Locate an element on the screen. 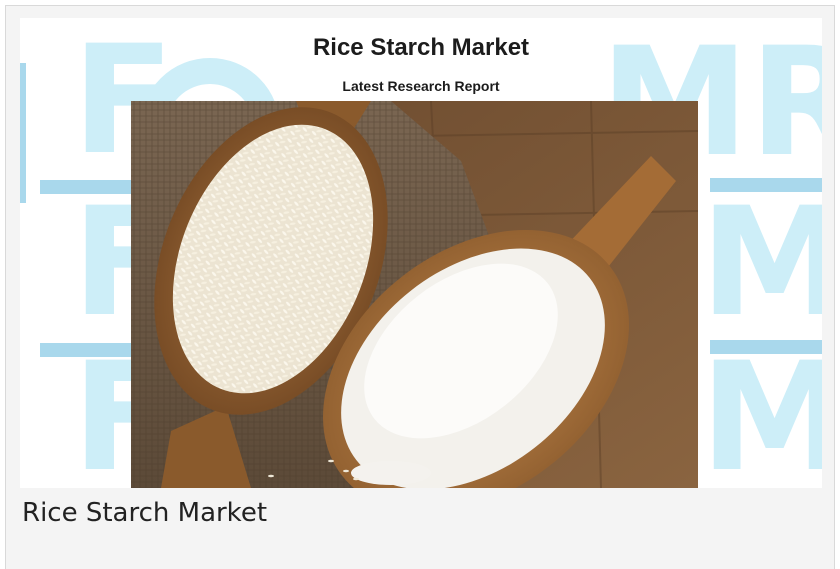 The image size is (840, 569). banner-title: Rice Starch Market is located at coordinates (421, 47).